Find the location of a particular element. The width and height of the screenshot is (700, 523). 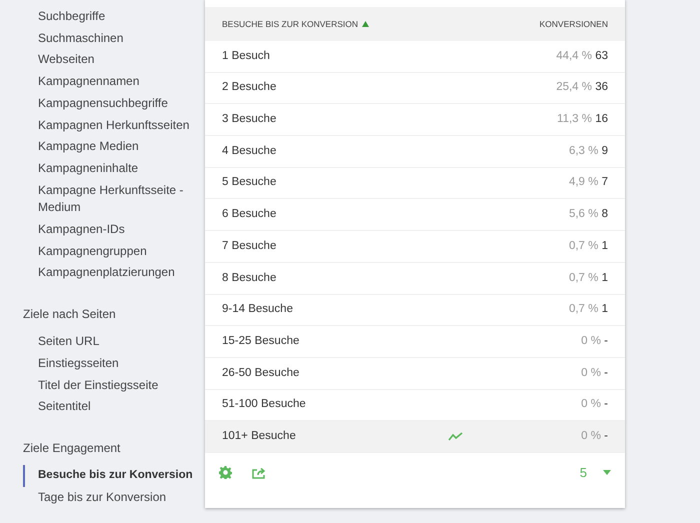

percent-value: 4,9 % is located at coordinates (583, 182).